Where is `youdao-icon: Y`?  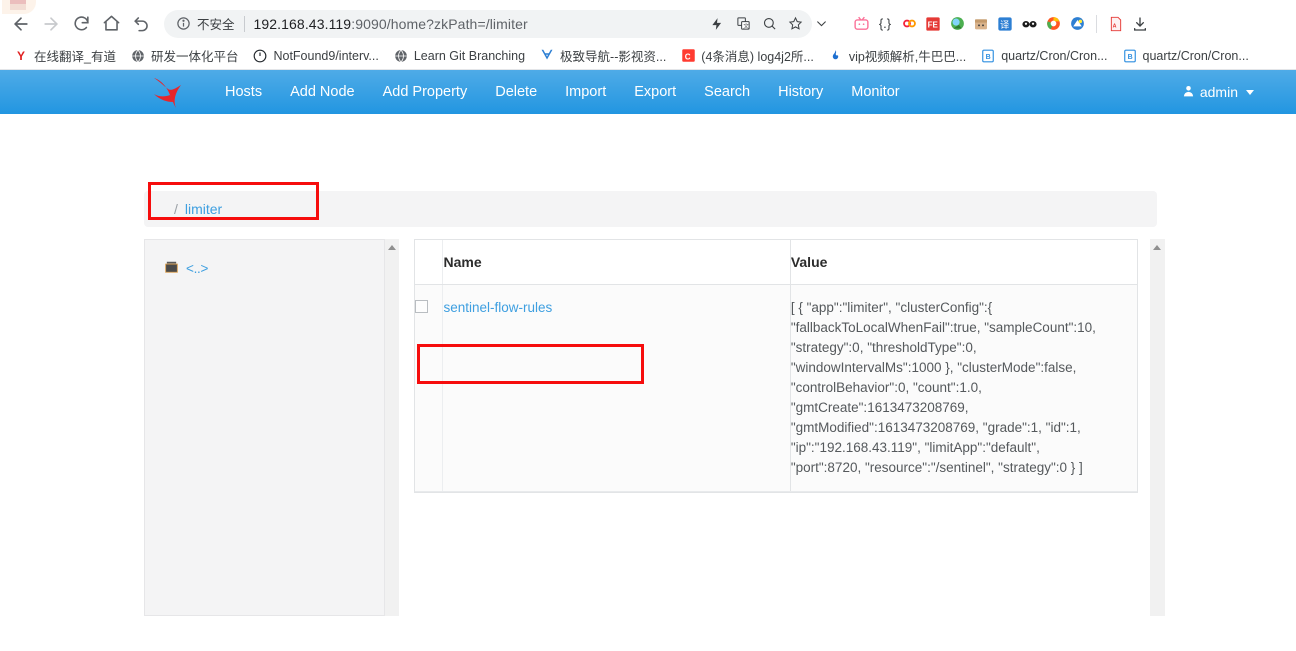
youdao-icon: Y is located at coordinates (20, 55).